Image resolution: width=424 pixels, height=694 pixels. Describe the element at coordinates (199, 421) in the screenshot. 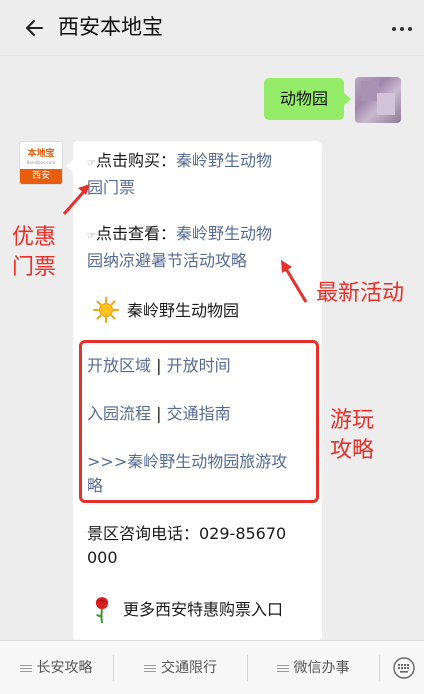

I see `guide-highlight-box` at that location.